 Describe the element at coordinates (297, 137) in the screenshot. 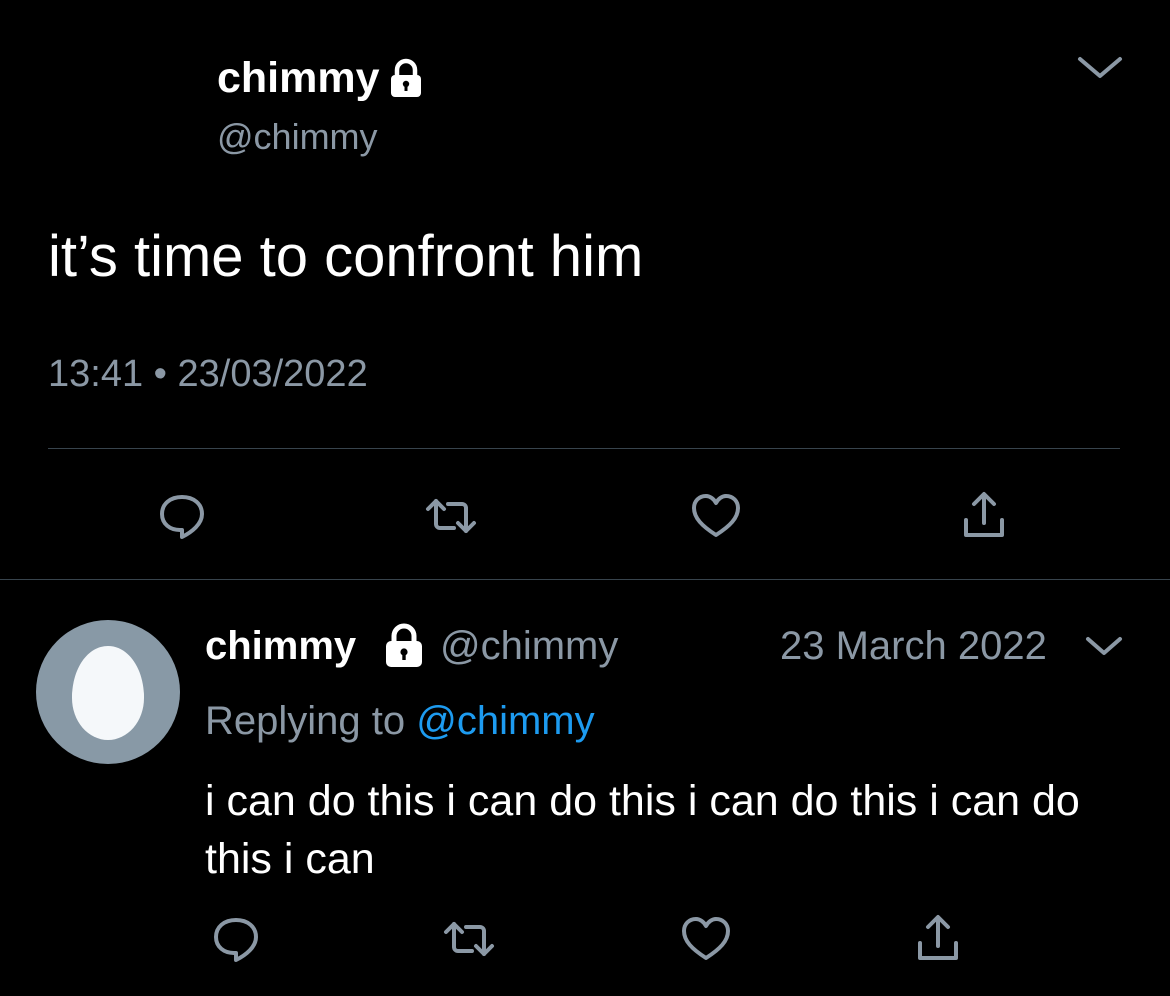

I see `main-tweet-handle: @chimmy` at that location.